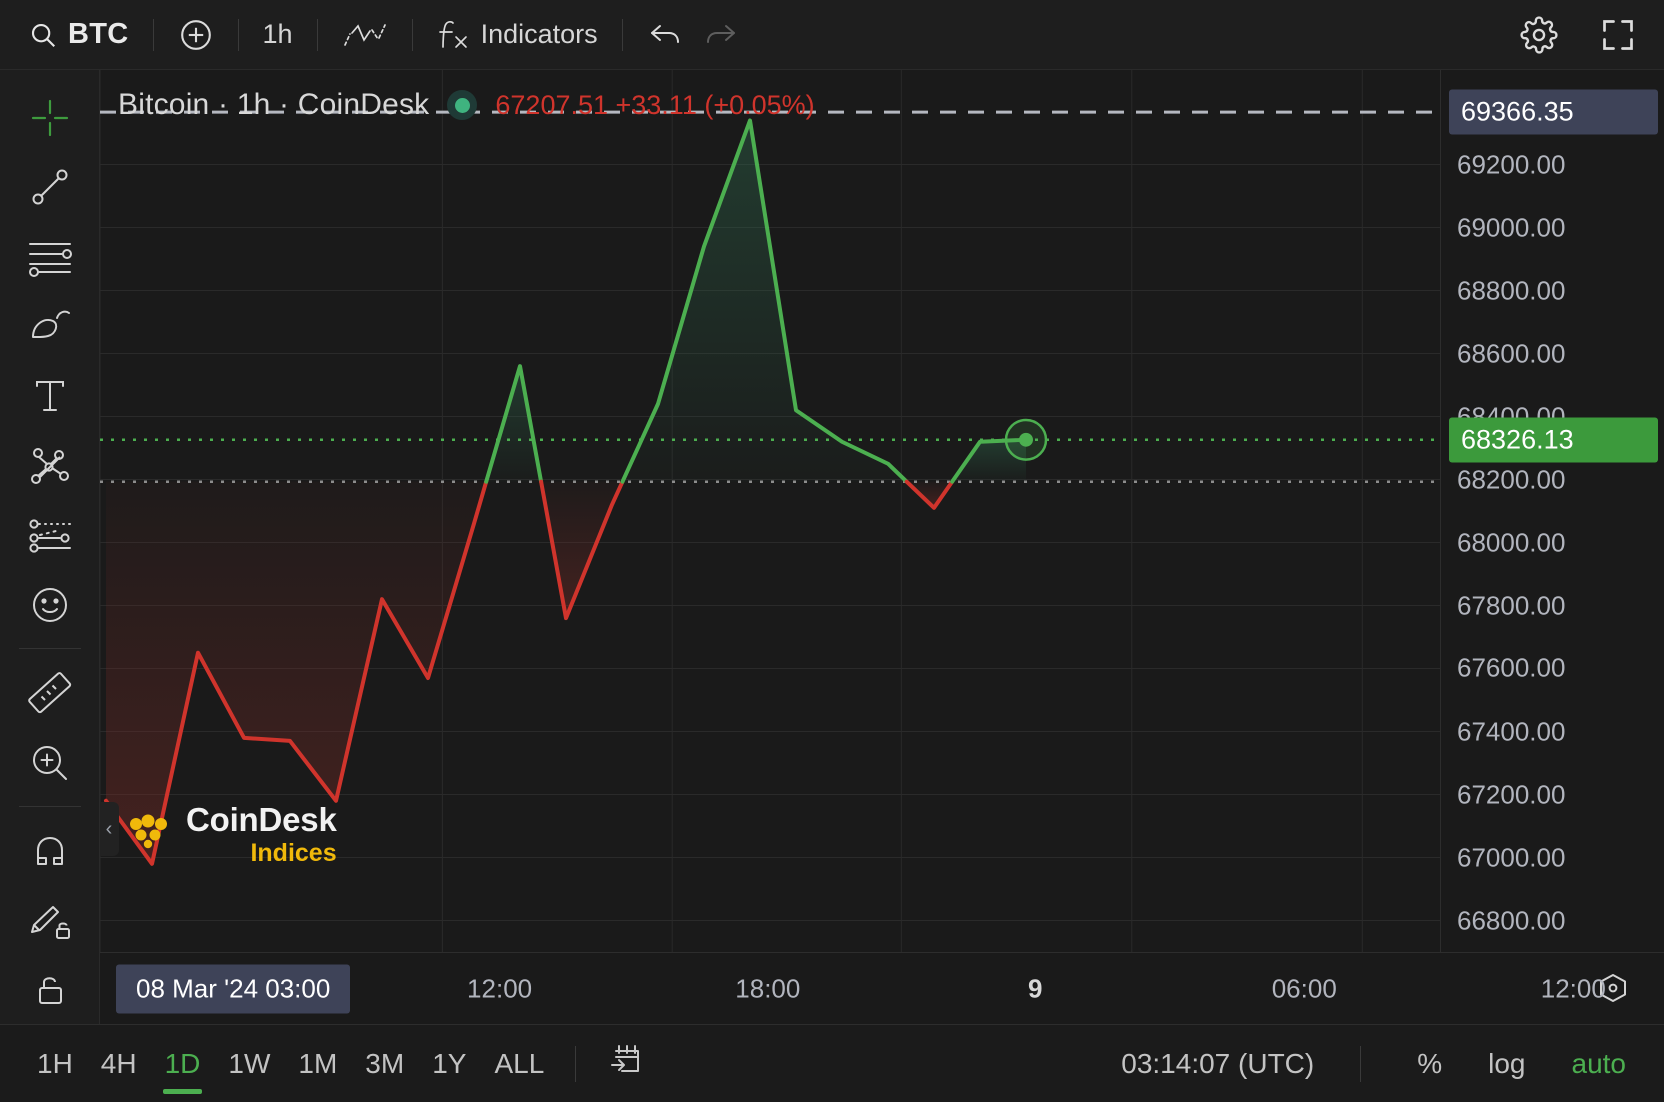  I want to click on fullscreen-icon, so click(1618, 35).